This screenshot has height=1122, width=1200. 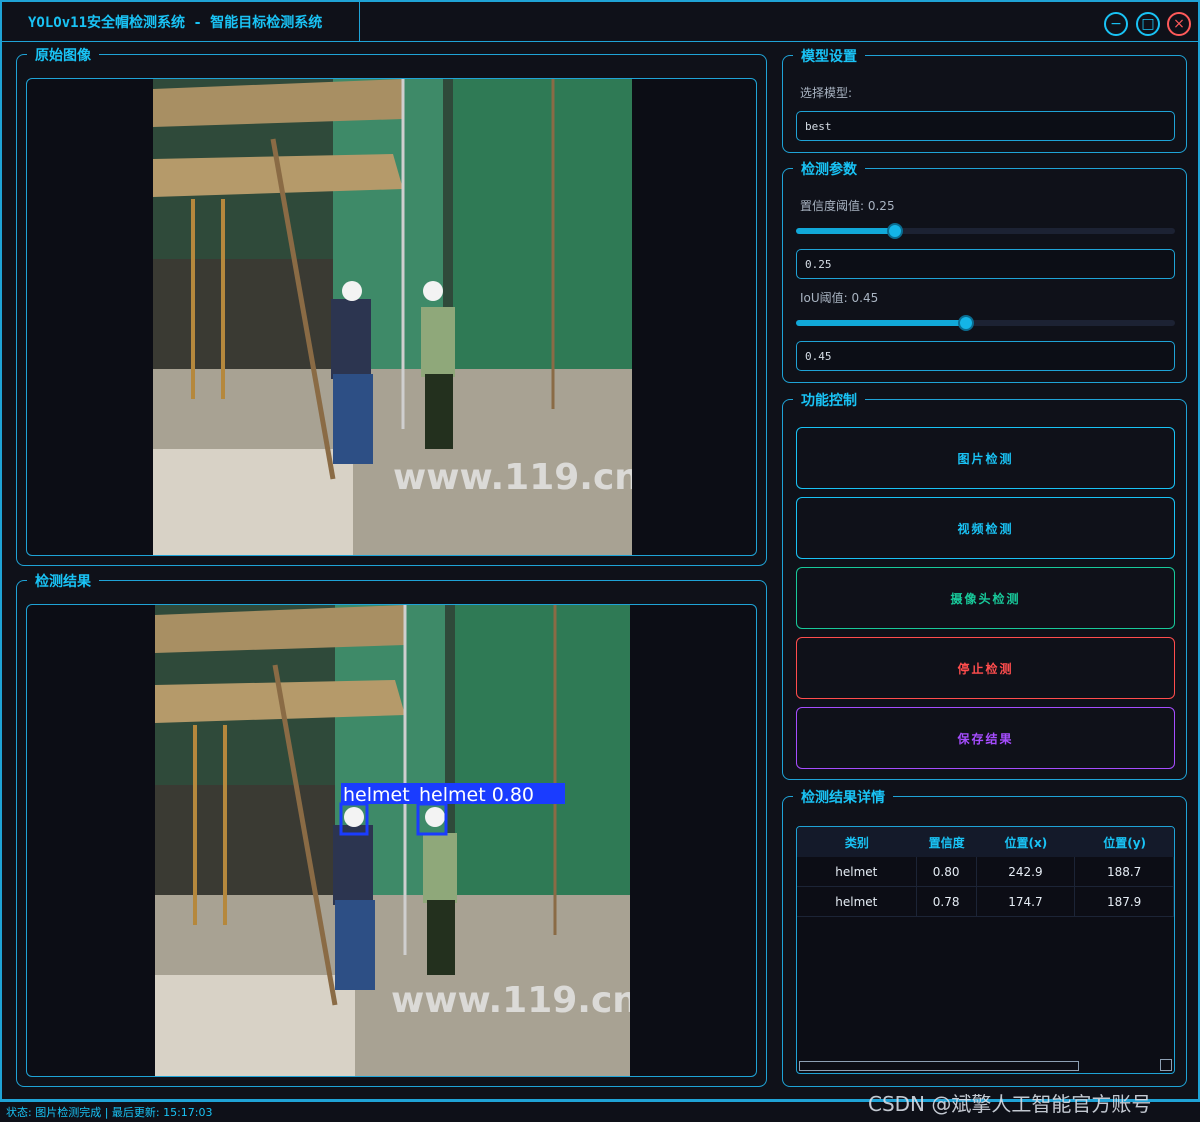 I want to click on conf-input: 0.25, so click(x=985, y=264).